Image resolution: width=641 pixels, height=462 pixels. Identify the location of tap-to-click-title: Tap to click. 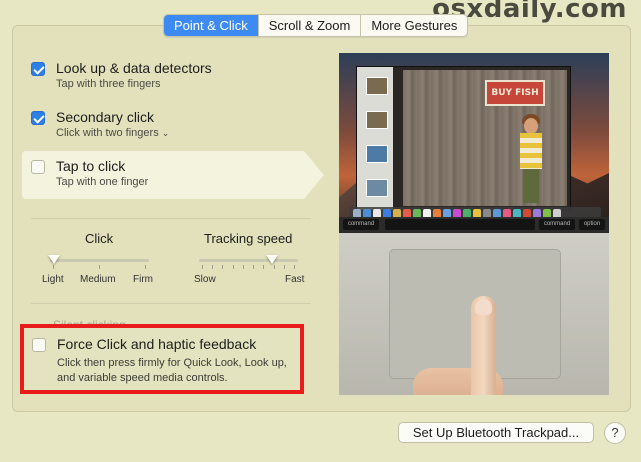
(91, 166).